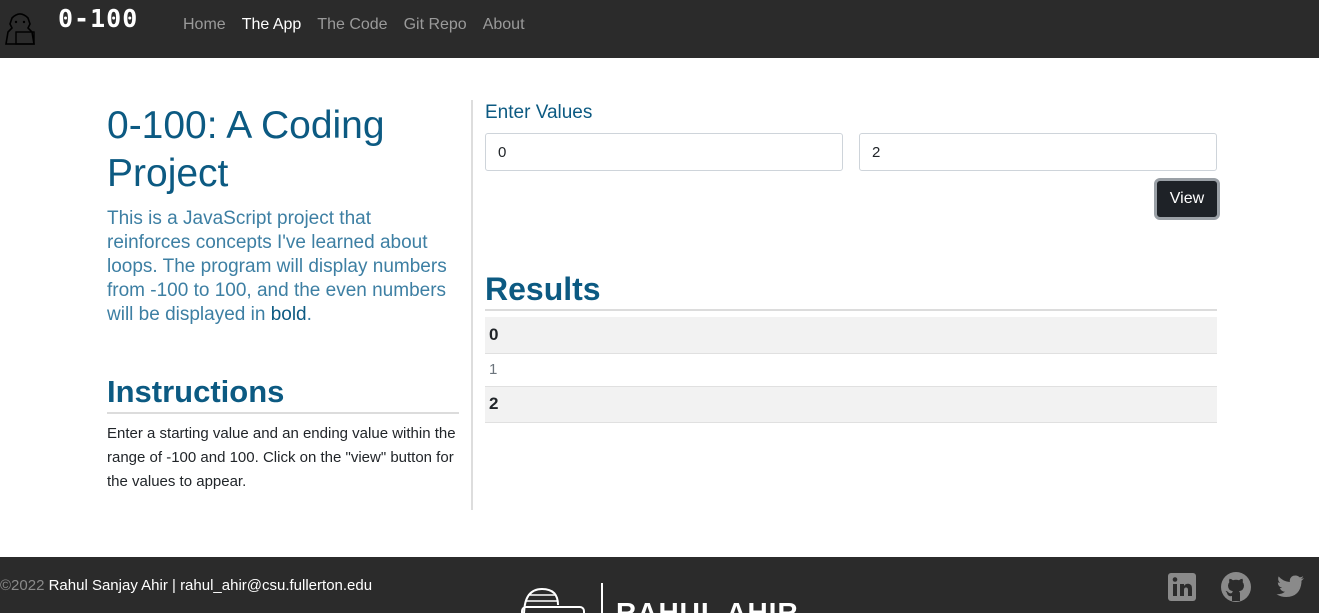 The image size is (1319, 613). Describe the element at coordinates (562, 598) in the screenshot. I see `avatar-logo-icon` at that location.